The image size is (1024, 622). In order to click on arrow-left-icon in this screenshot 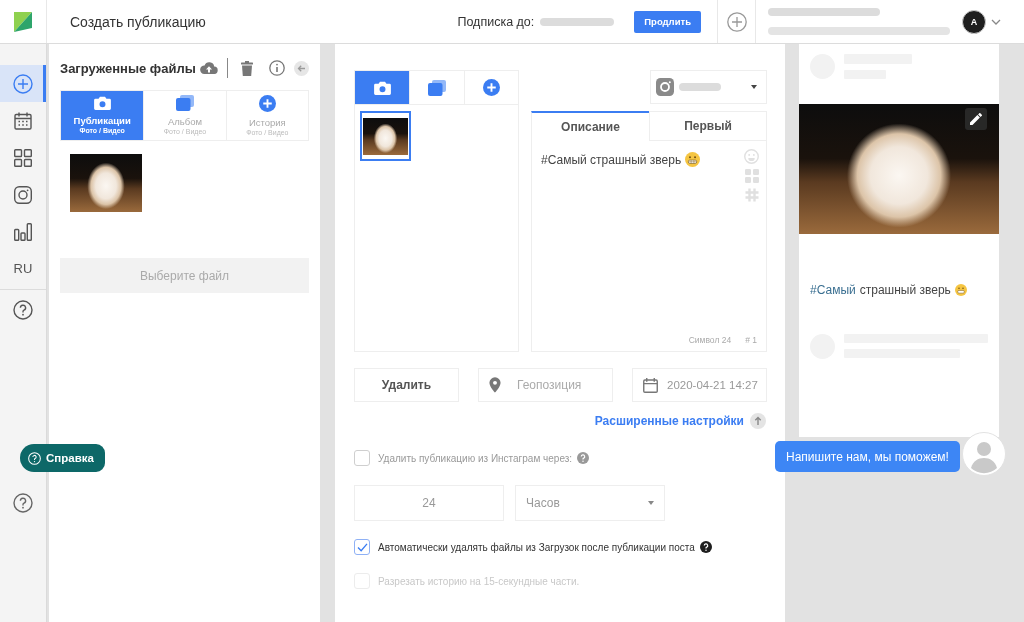, I will do `click(301, 68)`.